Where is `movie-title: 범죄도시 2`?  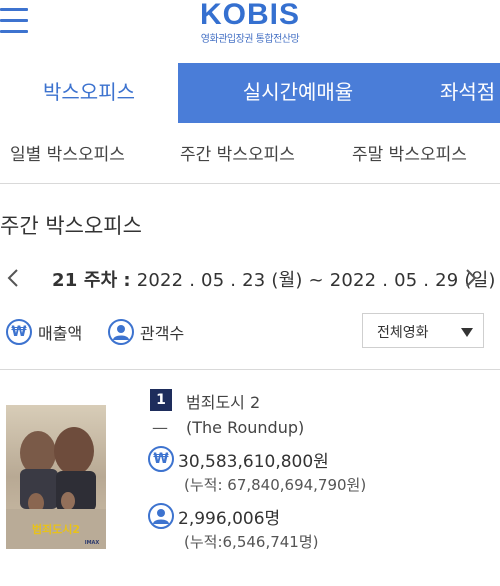
movie-title: 범죄도시 2 is located at coordinates (223, 401).